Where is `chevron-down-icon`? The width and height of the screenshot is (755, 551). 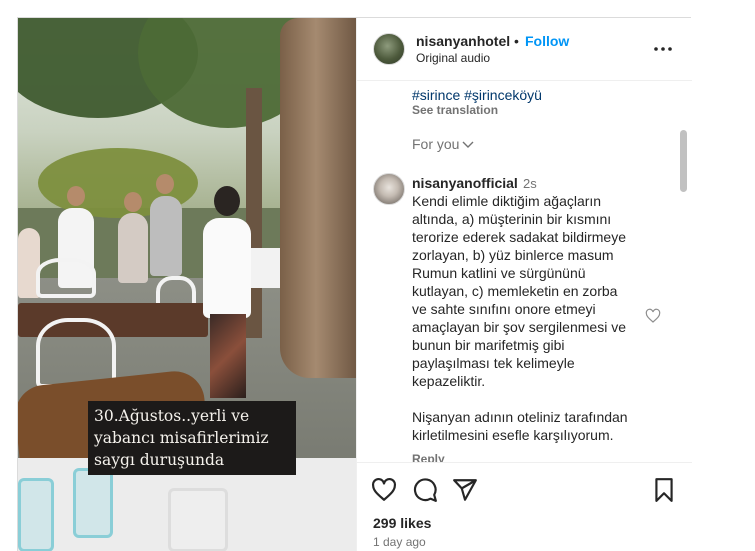 chevron-down-icon is located at coordinates (468, 145).